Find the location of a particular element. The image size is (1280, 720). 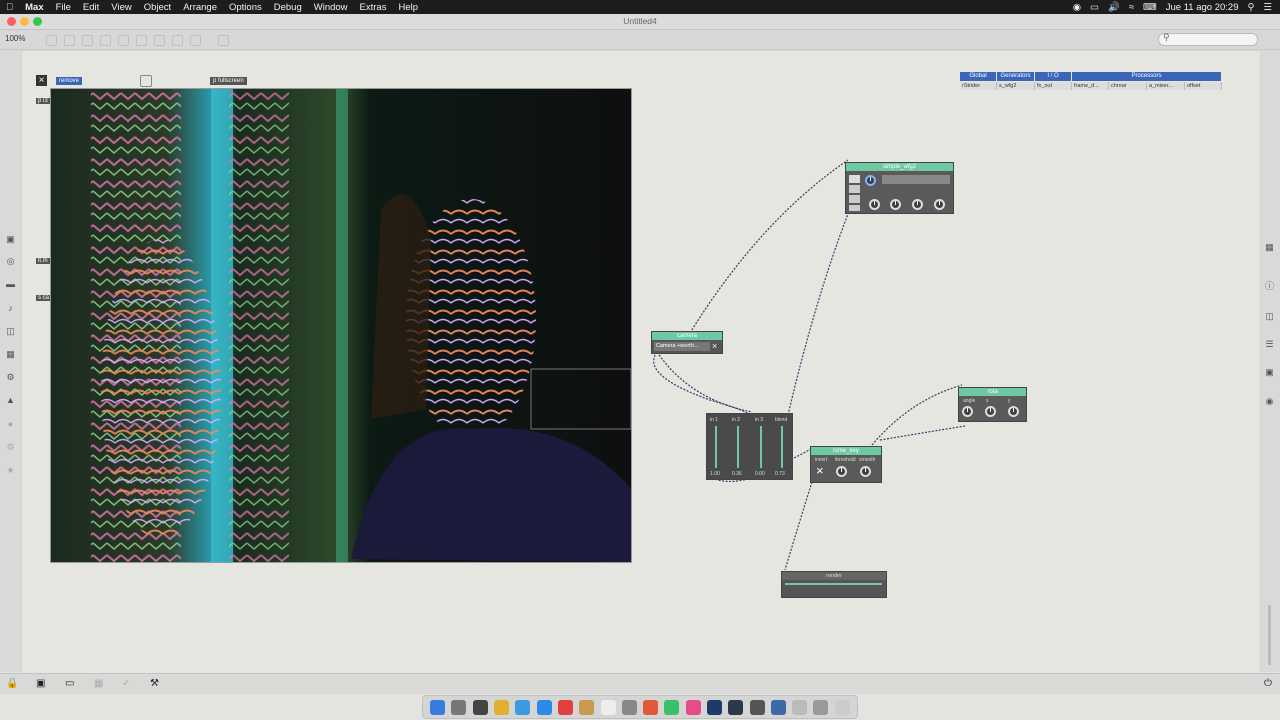

tab-generators: Generators is located at coordinates (1016, 76).